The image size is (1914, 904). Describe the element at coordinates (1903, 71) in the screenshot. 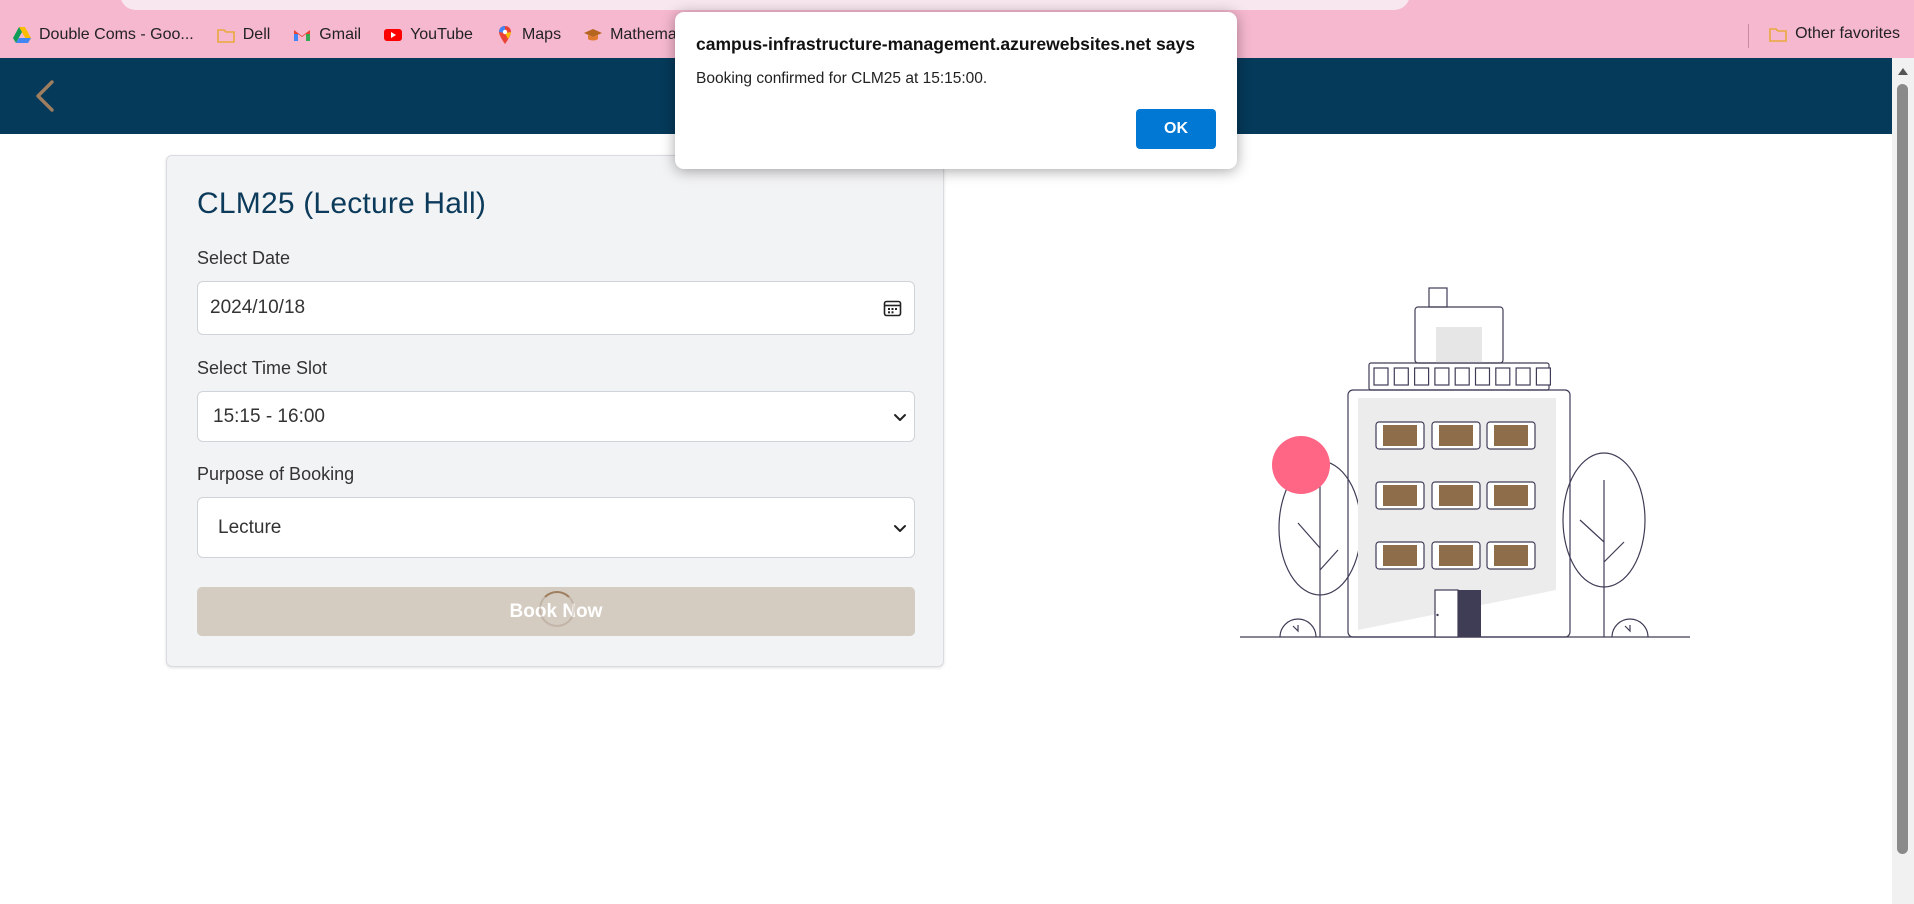

I see `scroll-up-arrow` at that location.